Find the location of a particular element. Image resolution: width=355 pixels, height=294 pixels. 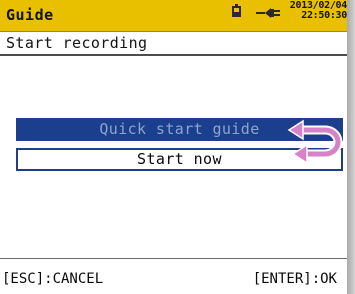

cancel-hint: [ESC]:CANCEL is located at coordinates (52, 279).